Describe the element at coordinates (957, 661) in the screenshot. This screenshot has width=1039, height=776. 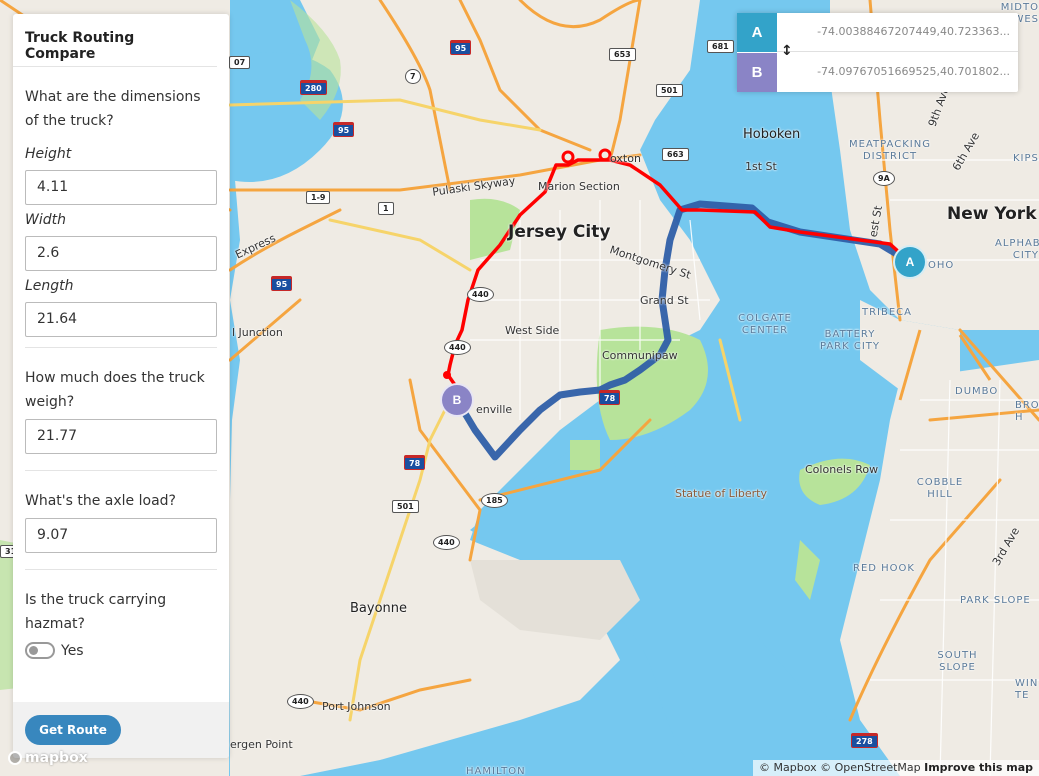
I see `map-label-south-slope: SOUTH SLOPE` at that location.